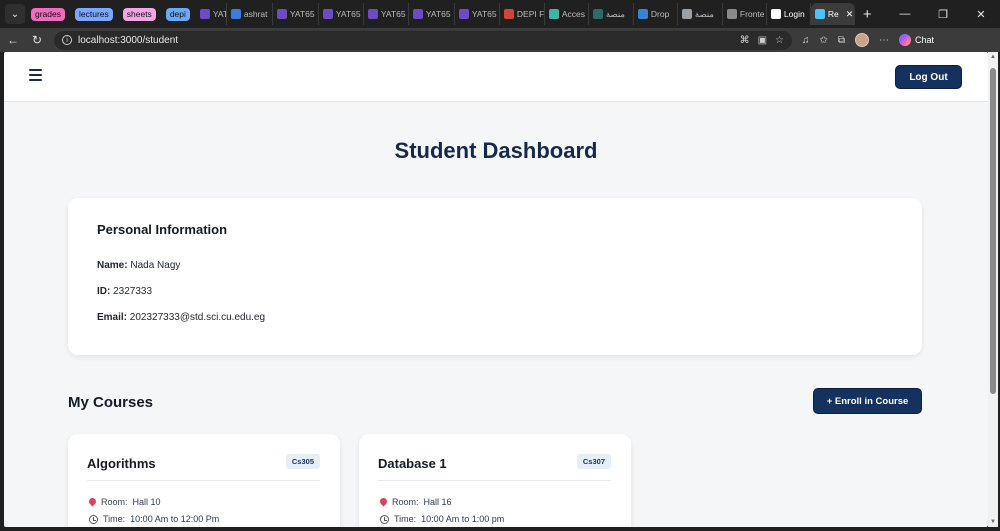 The image size is (1000, 531). I want to click on course-name: Database 1, so click(412, 463).